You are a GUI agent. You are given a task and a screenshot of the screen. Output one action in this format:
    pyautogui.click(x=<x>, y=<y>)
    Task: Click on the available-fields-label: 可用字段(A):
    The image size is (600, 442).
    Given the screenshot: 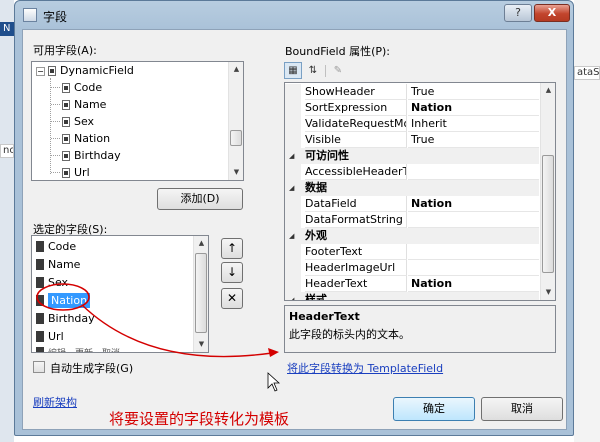 What is the action you would take?
    pyautogui.click(x=65, y=50)
    